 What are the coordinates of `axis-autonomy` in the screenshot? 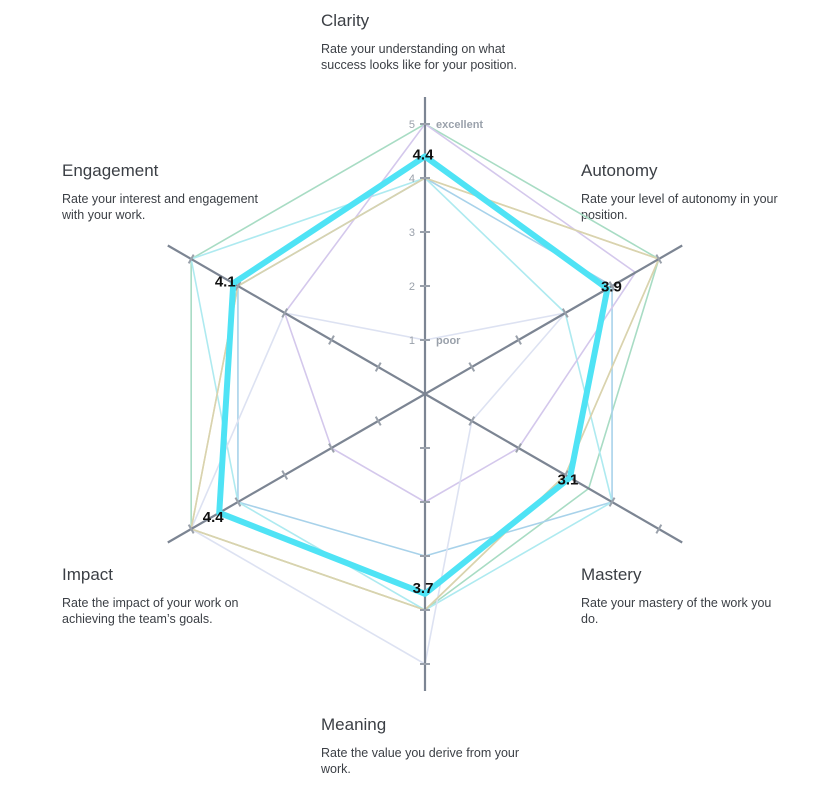 It's located at (553, 319).